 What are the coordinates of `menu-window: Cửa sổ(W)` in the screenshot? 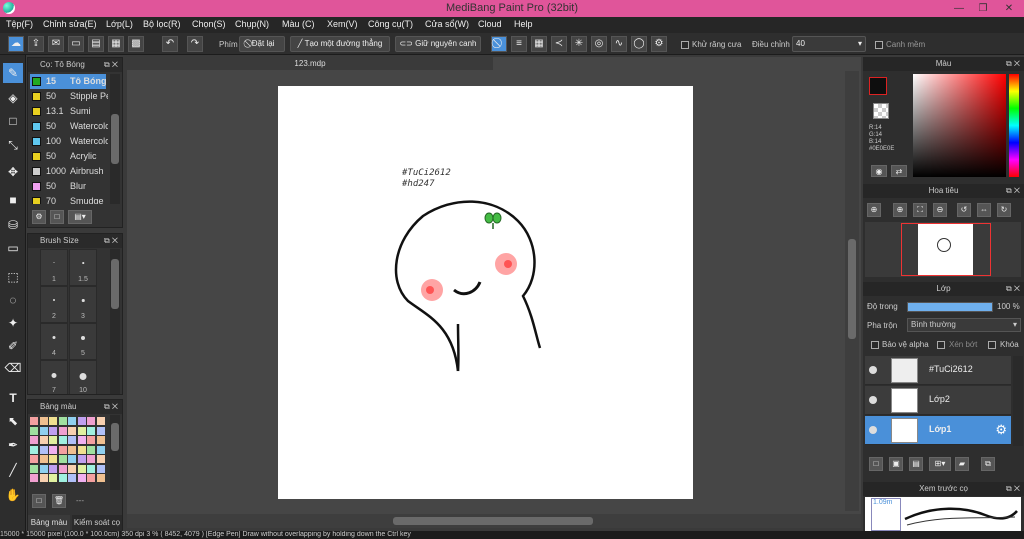 It's located at (447, 24).